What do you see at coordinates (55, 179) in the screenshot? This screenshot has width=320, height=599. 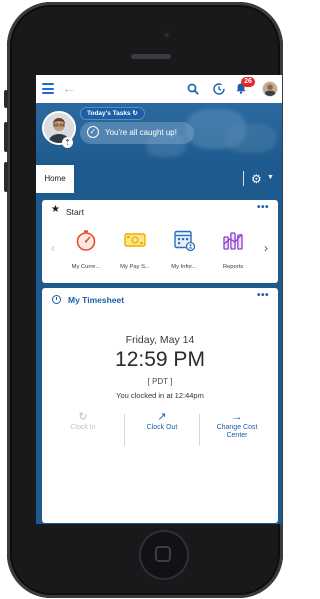 I see `tab-home: Home` at bounding box center [55, 179].